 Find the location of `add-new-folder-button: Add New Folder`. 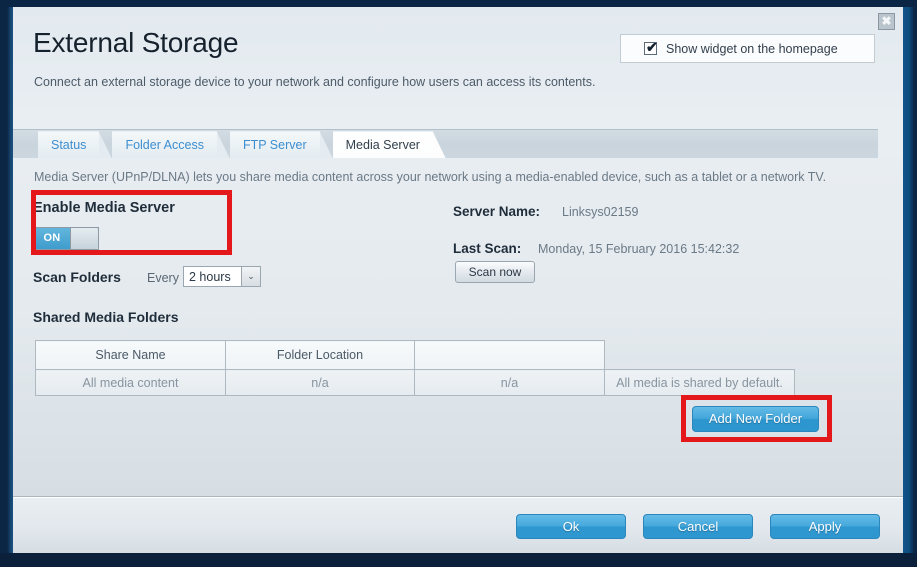

add-new-folder-button: Add New Folder is located at coordinates (755, 419).